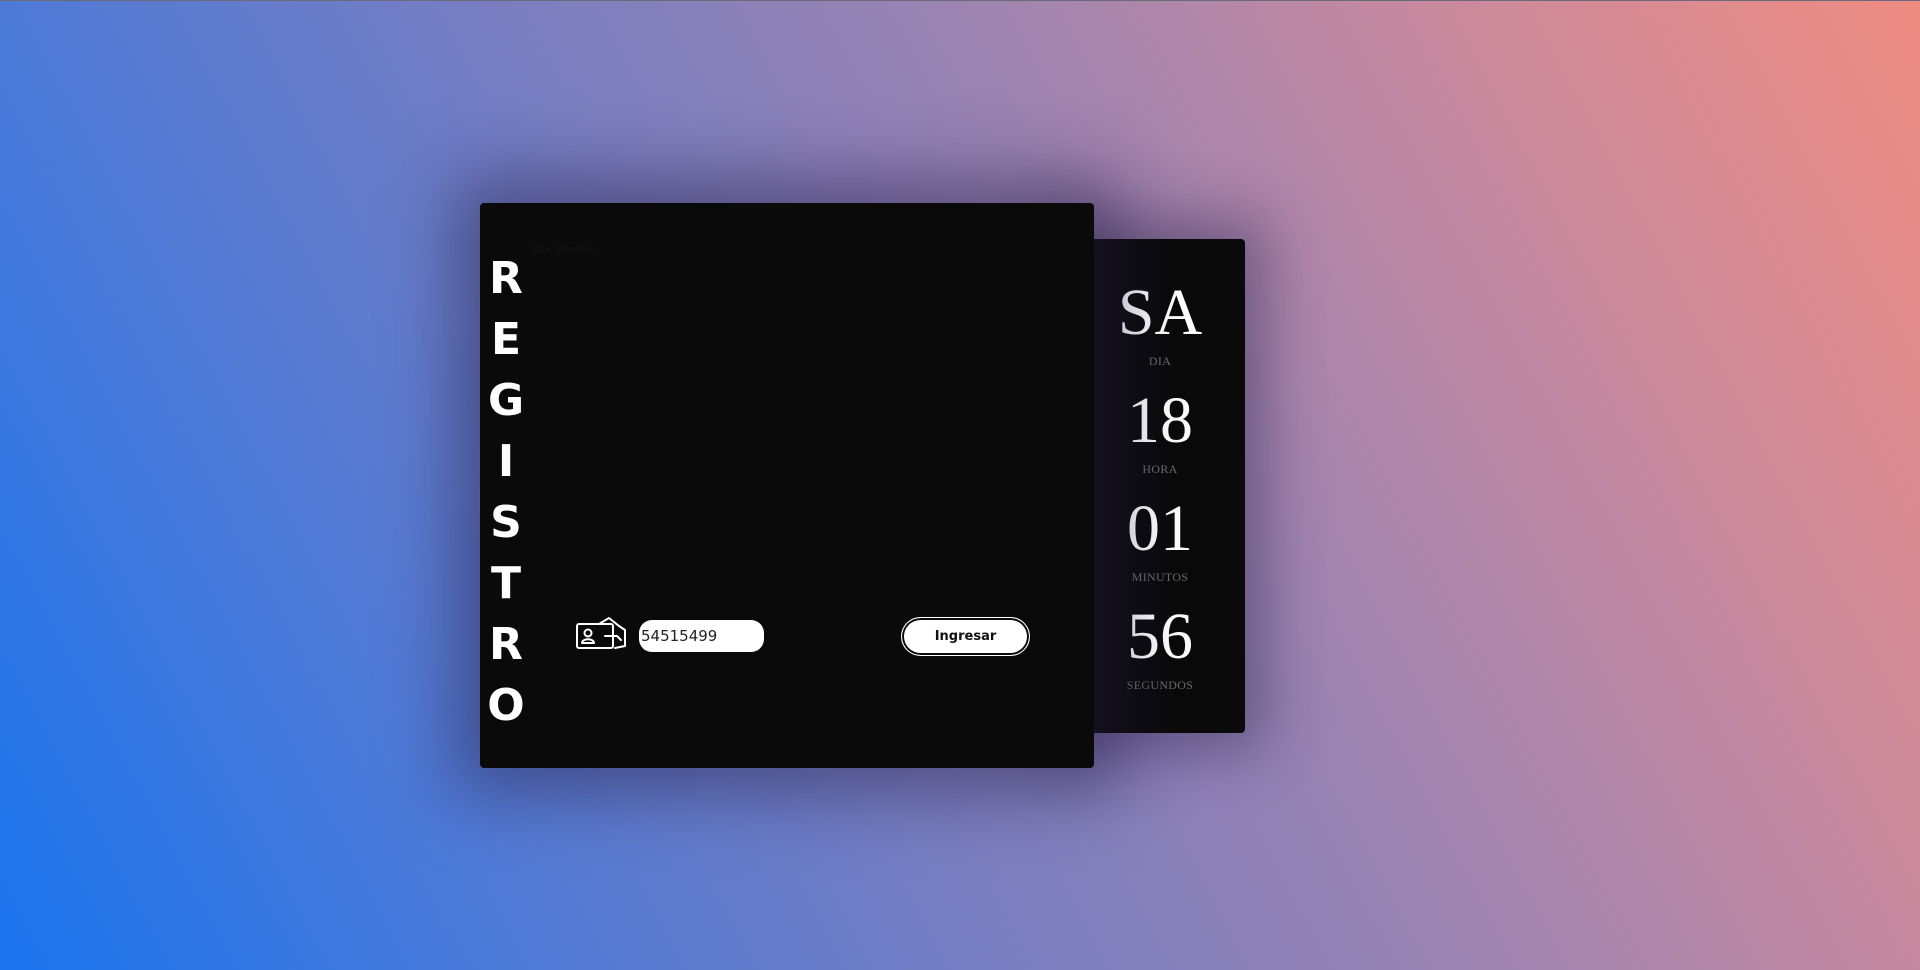  Describe the element at coordinates (960, 0) in the screenshot. I see `top-divider` at that location.